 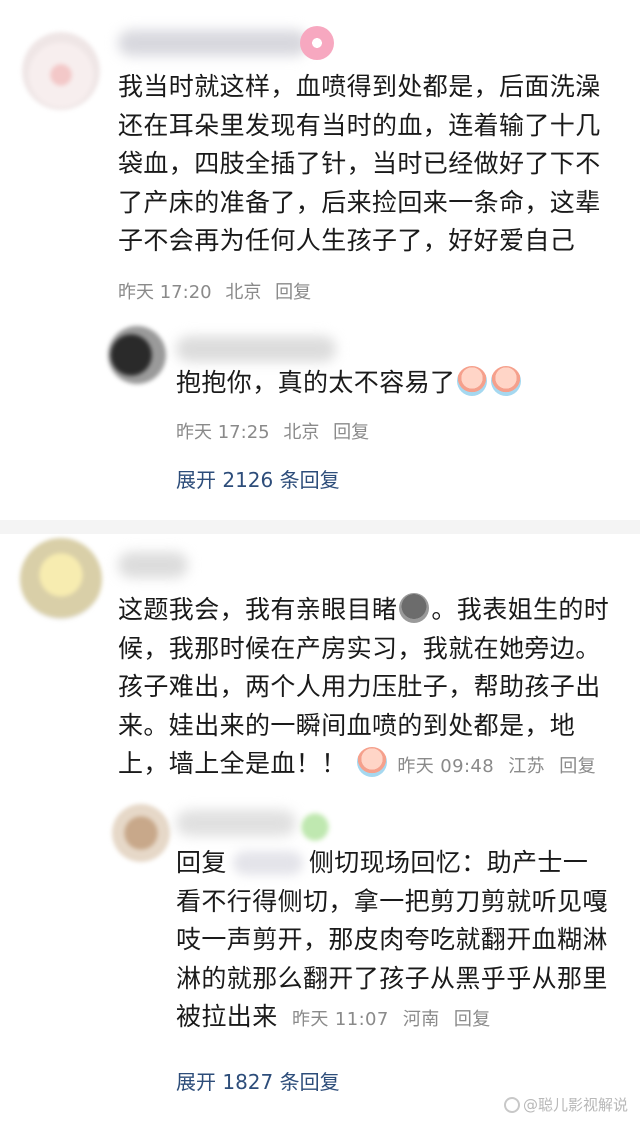 I want to click on timestamp: 昨天 17:25, so click(x=223, y=432).